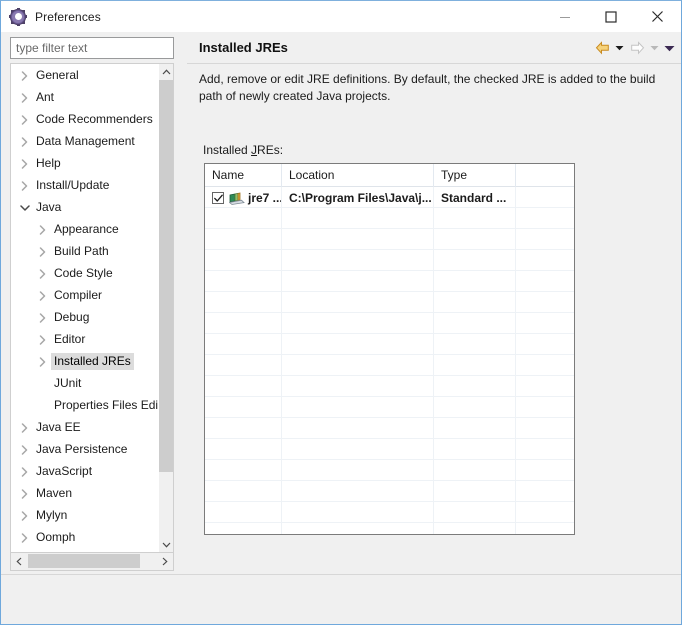 The height and width of the screenshot is (625, 682). Describe the element at coordinates (84, 295) in the screenshot. I see `sidebar-item-compiler: Compiler` at that location.